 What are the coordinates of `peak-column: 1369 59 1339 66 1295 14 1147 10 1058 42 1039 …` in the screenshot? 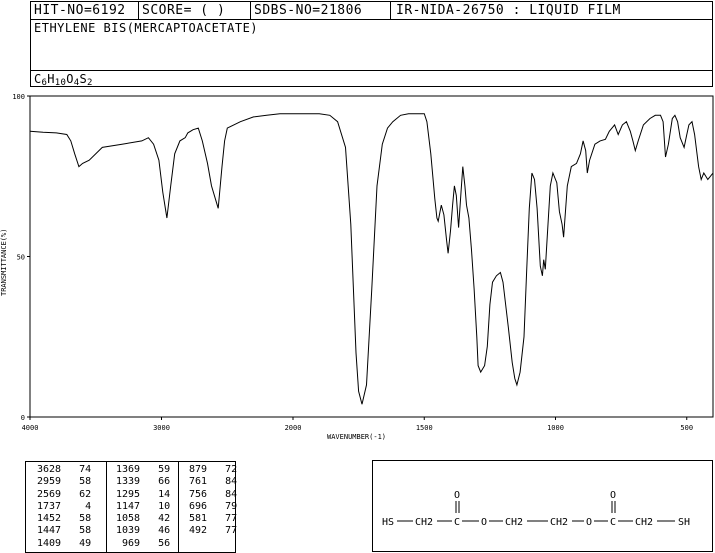 It's located at (143, 507).